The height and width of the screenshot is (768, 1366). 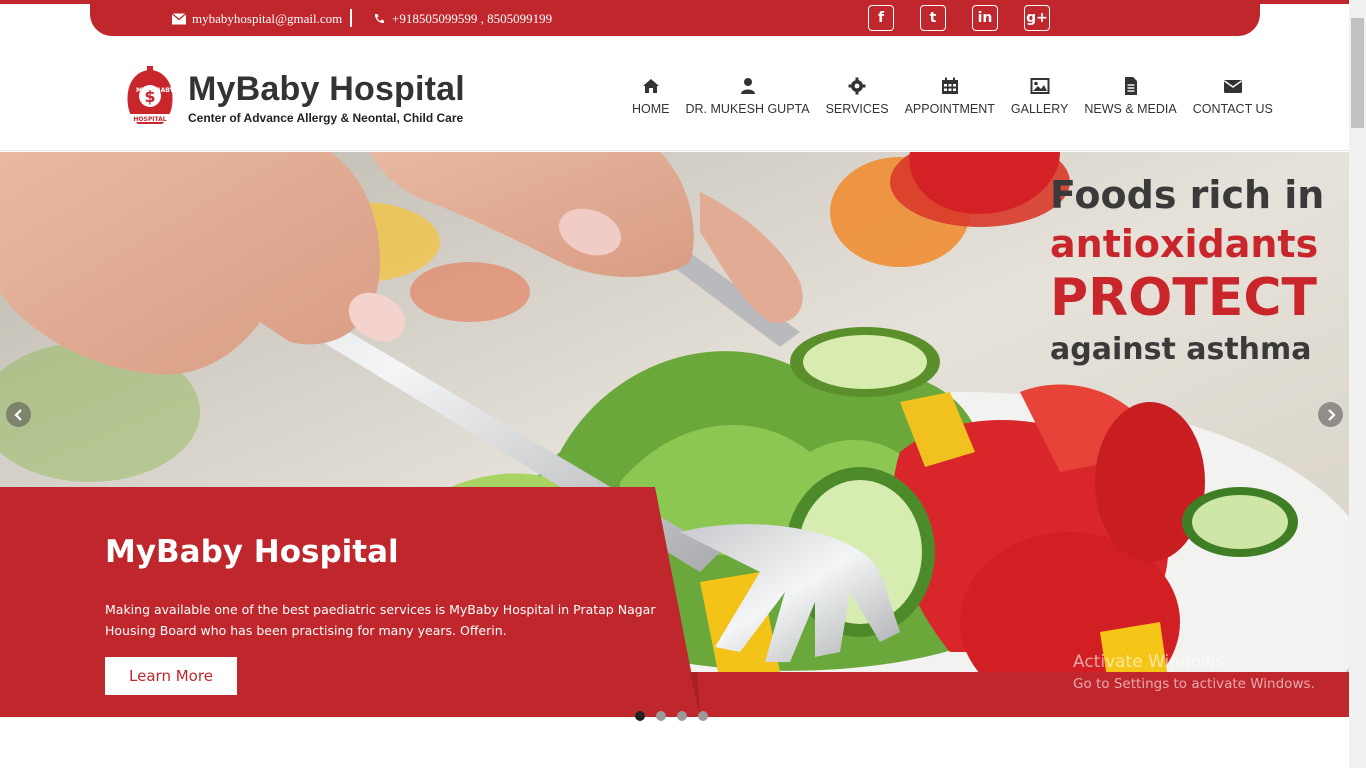 What do you see at coordinates (949, 85) in the screenshot?
I see `calendar-icon` at bounding box center [949, 85].